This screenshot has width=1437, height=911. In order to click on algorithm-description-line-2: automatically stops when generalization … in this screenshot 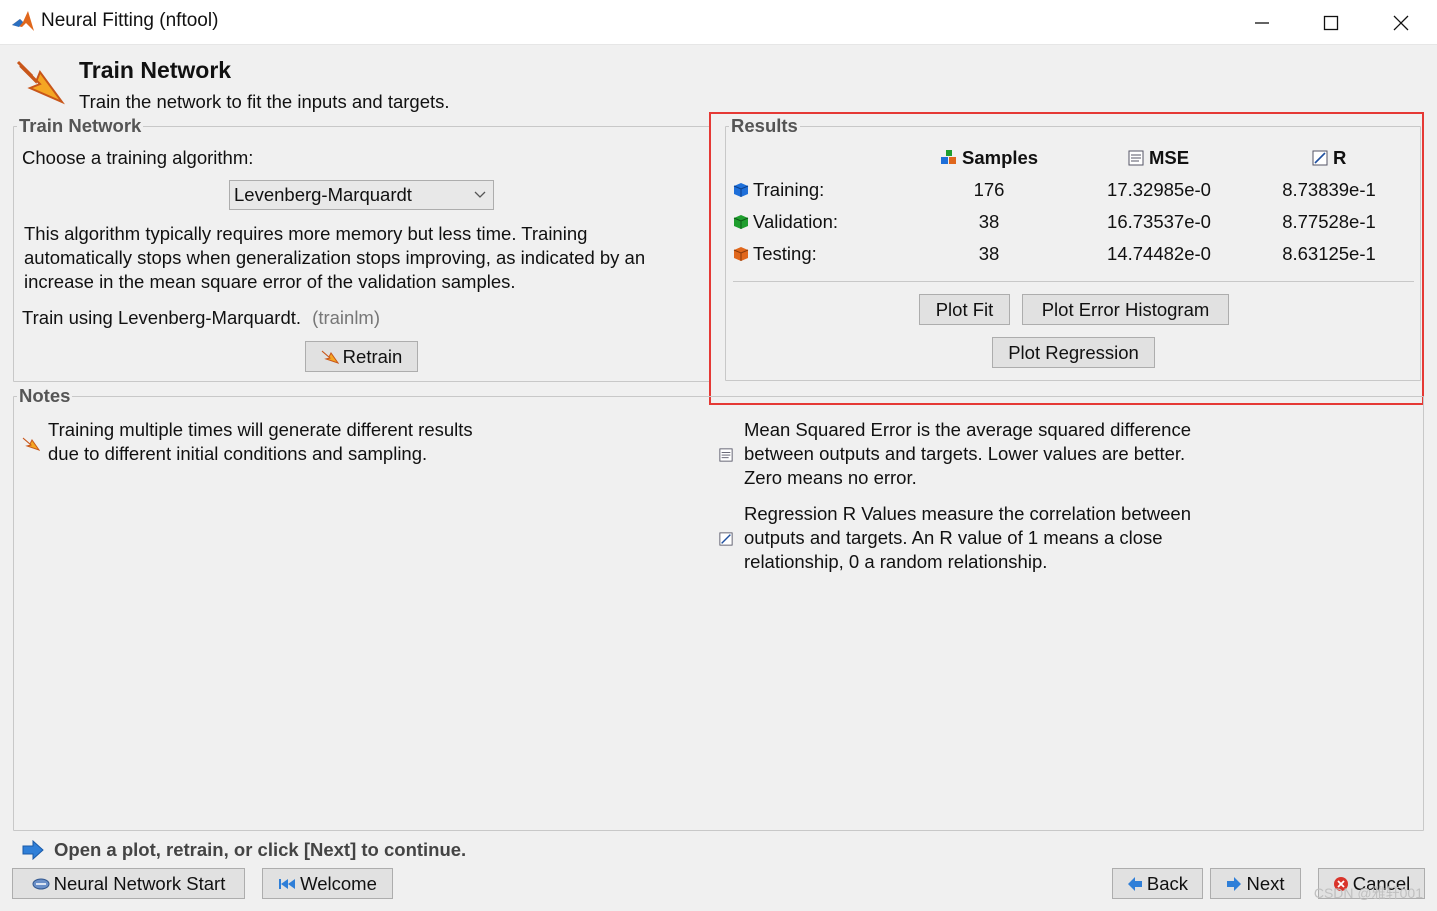, I will do `click(335, 257)`.